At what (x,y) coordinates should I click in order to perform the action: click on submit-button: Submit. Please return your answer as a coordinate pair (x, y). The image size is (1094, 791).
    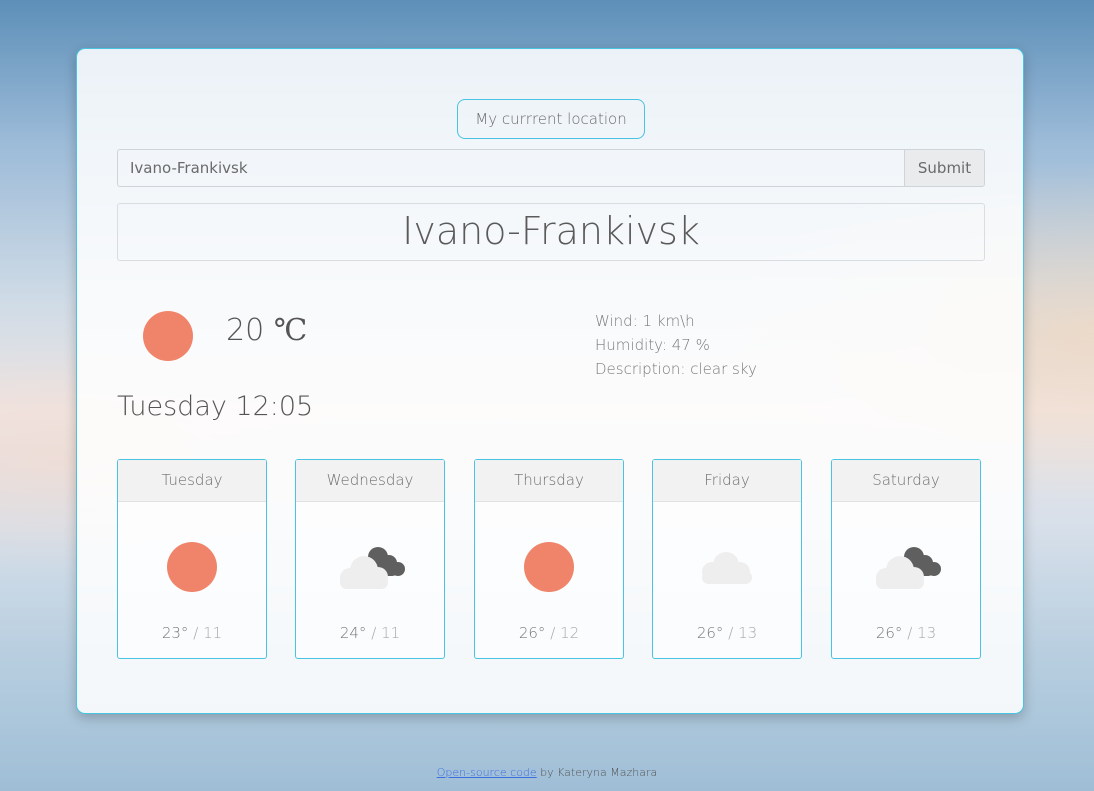
    Looking at the image, I should click on (944, 168).